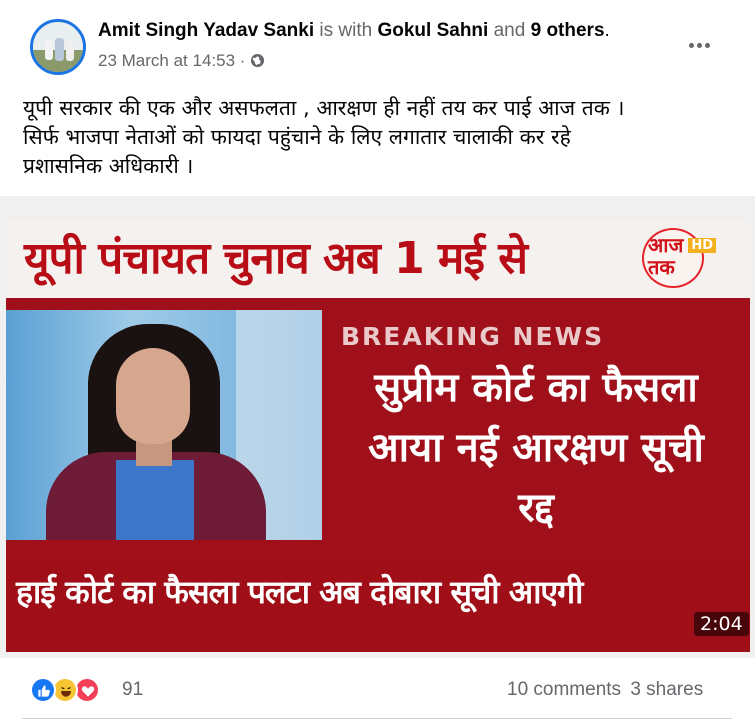 The image size is (755, 724). Describe the element at coordinates (702, 245) in the screenshot. I see `hd-badge: HD` at that location.